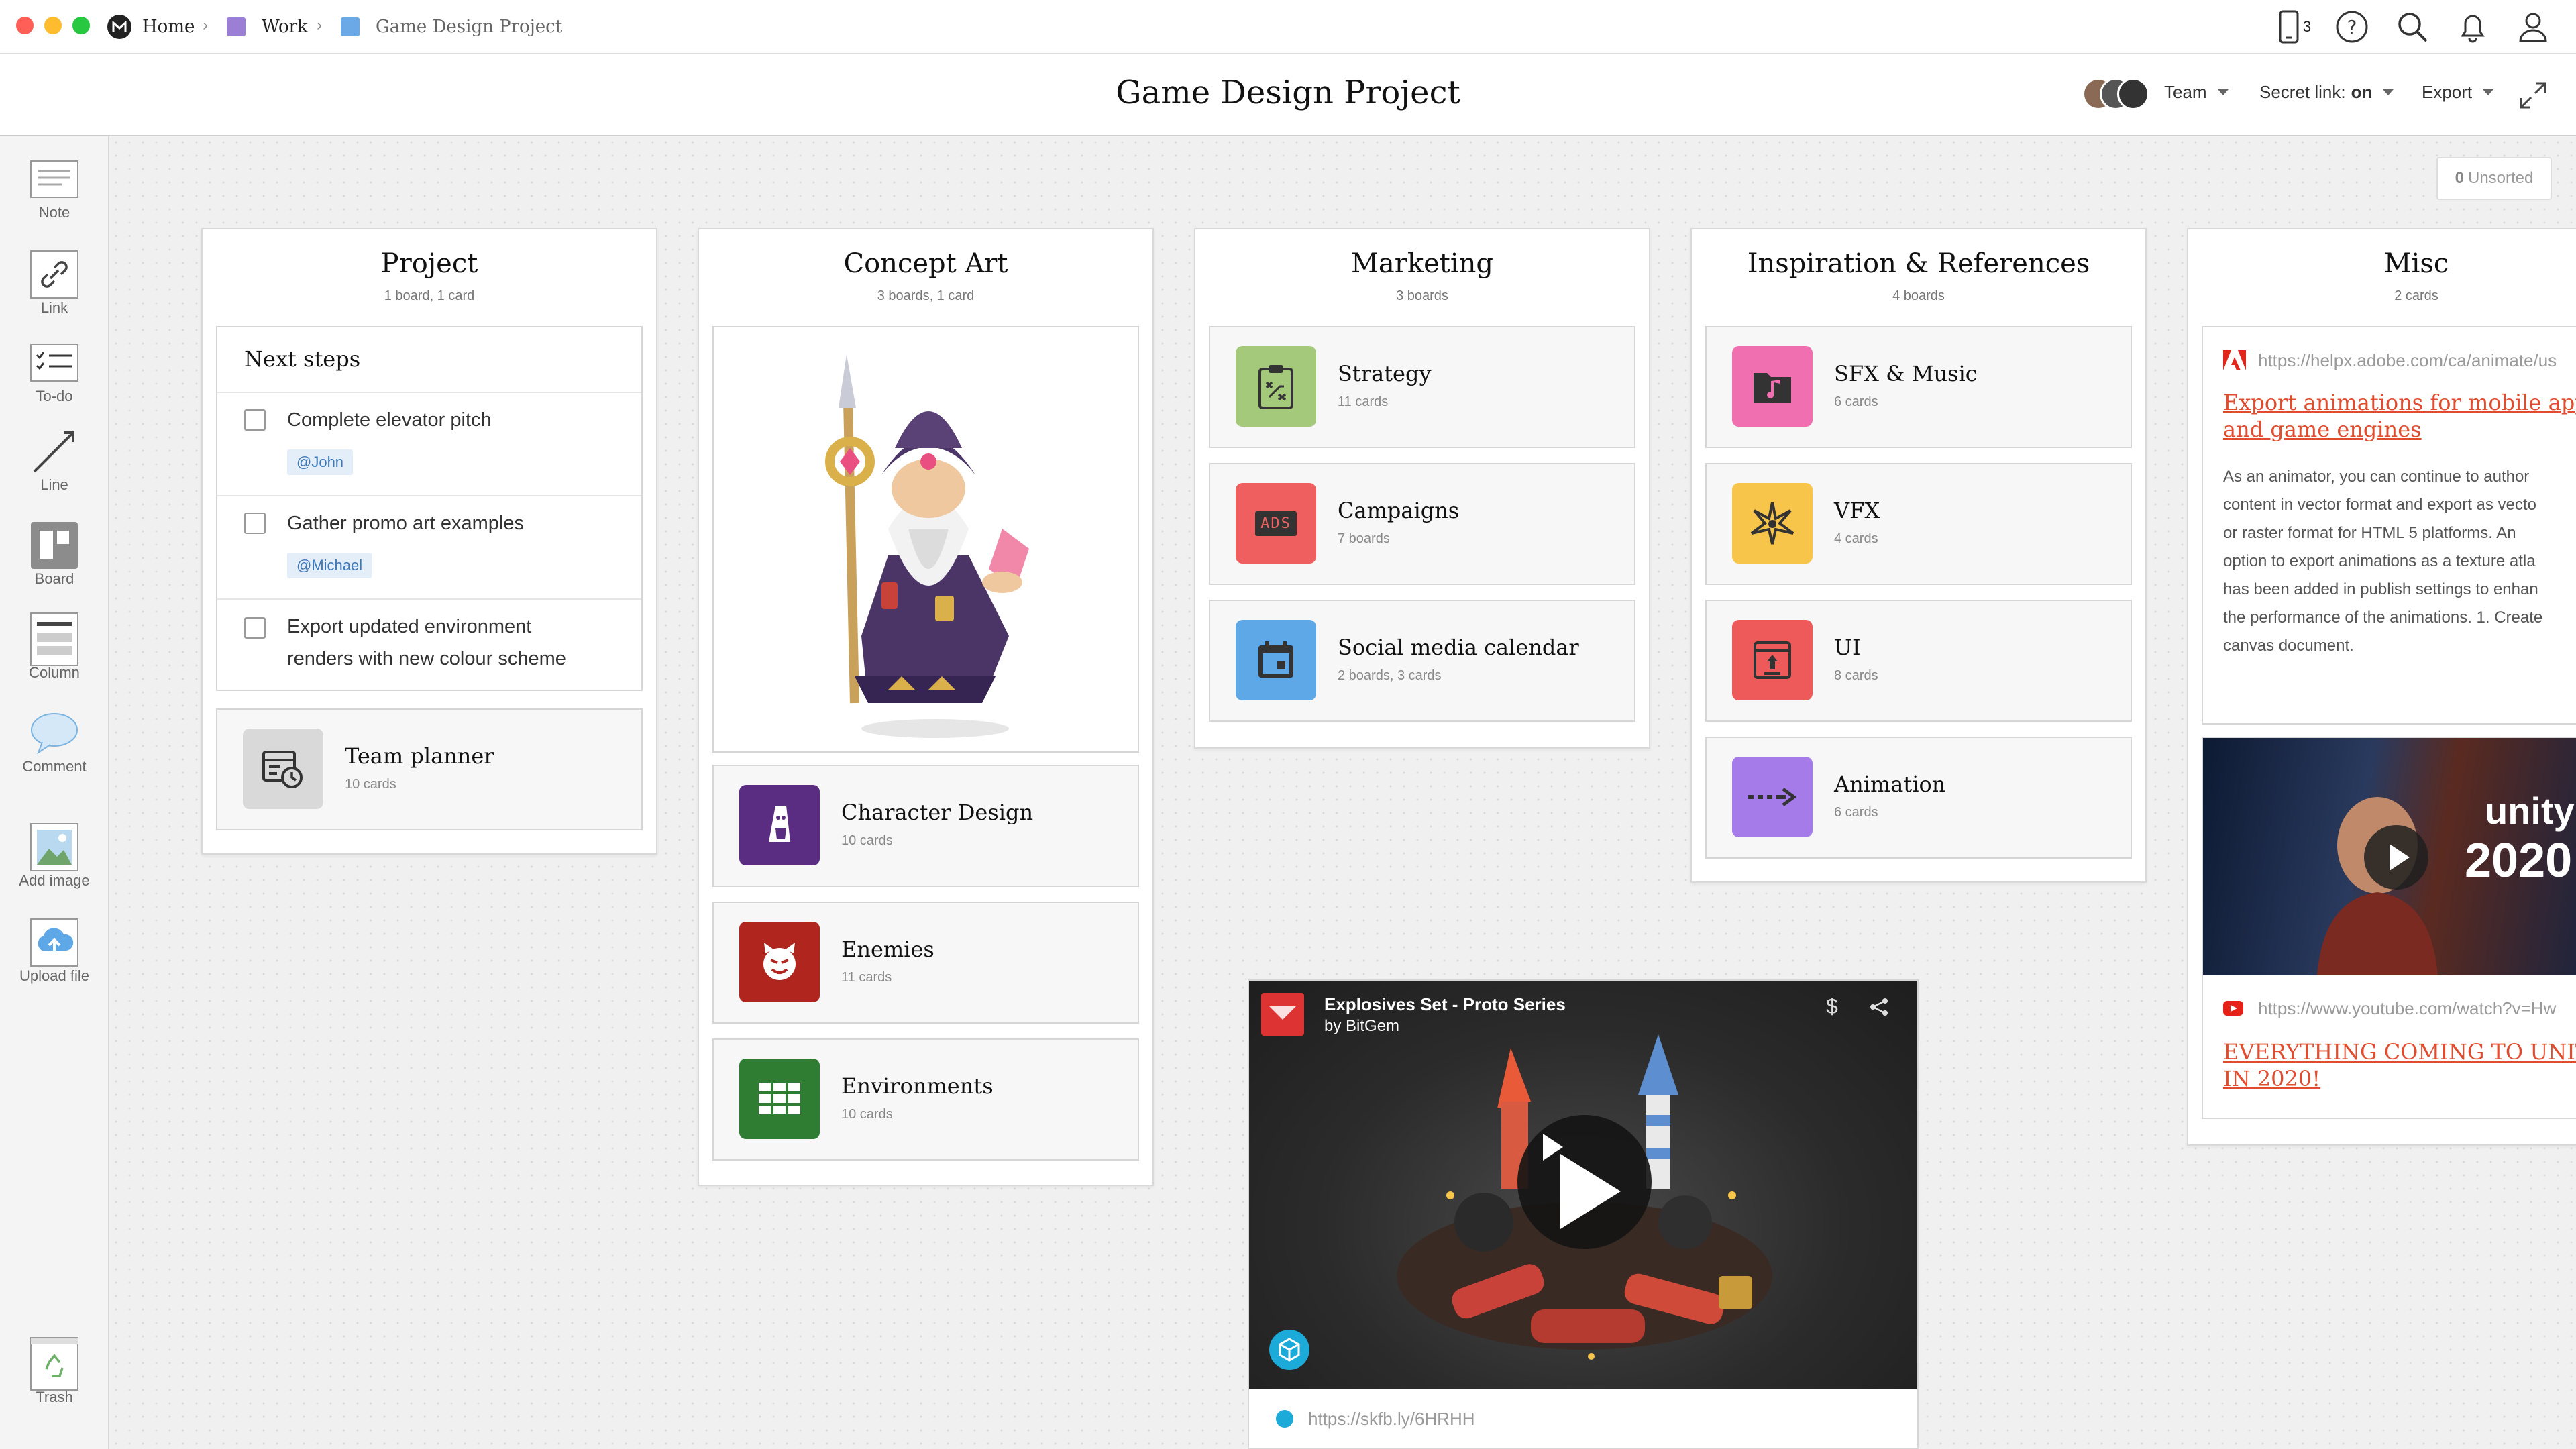 The width and height of the screenshot is (2576, 1449). Describe the element at coordinates (1879, 1008) in the screenshot. I see `share-icon` at that location.